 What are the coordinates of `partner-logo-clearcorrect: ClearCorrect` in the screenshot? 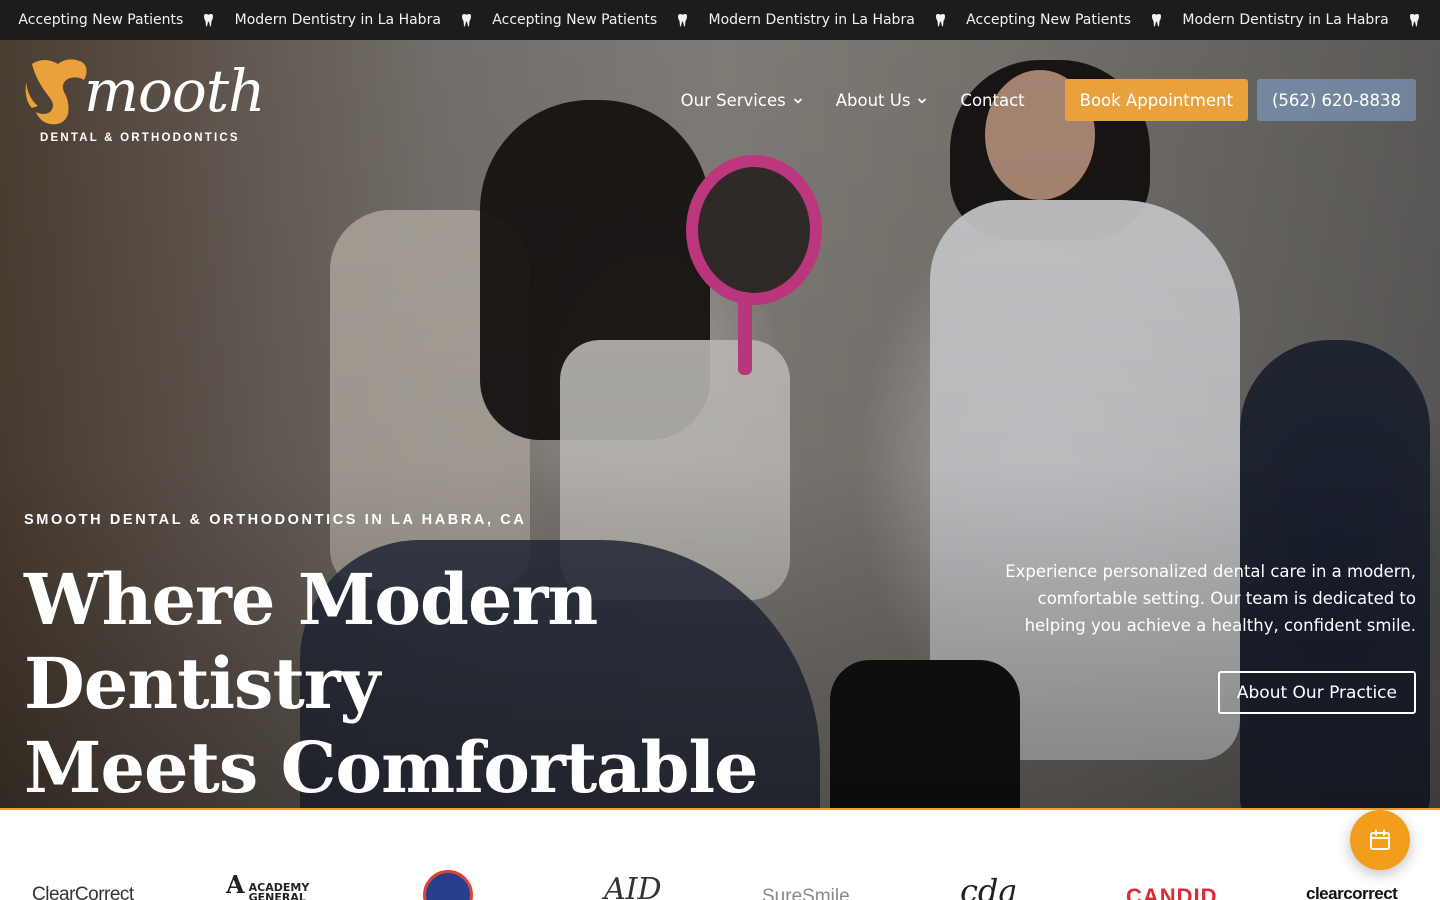 It's located at (83, 892).